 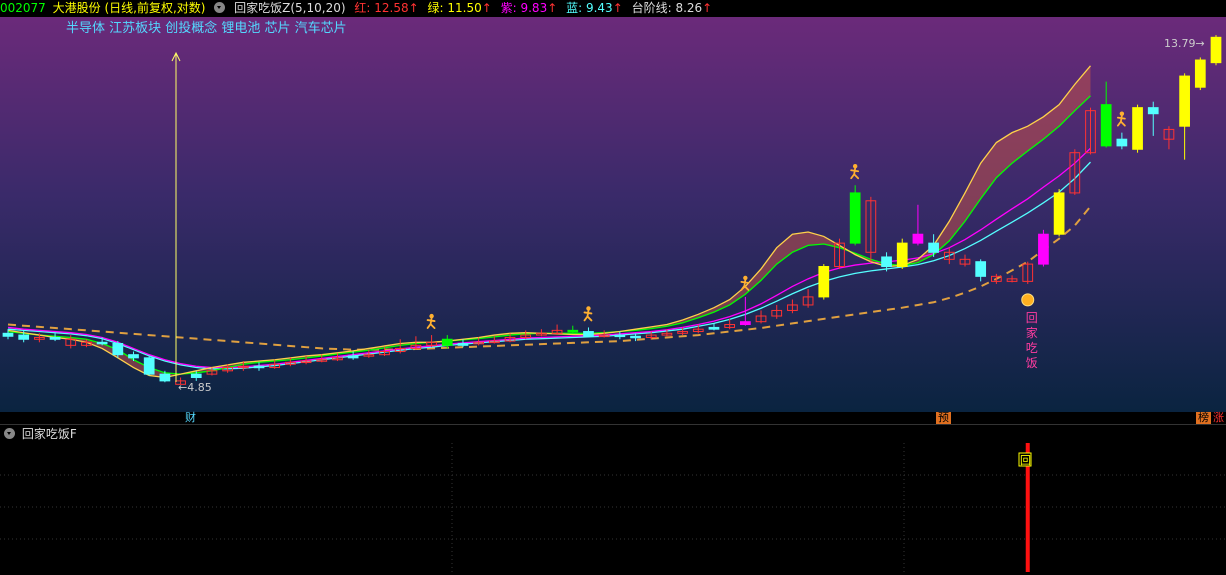 I want to click on low-price-label: ←4.85, so click(x=195, y=387).